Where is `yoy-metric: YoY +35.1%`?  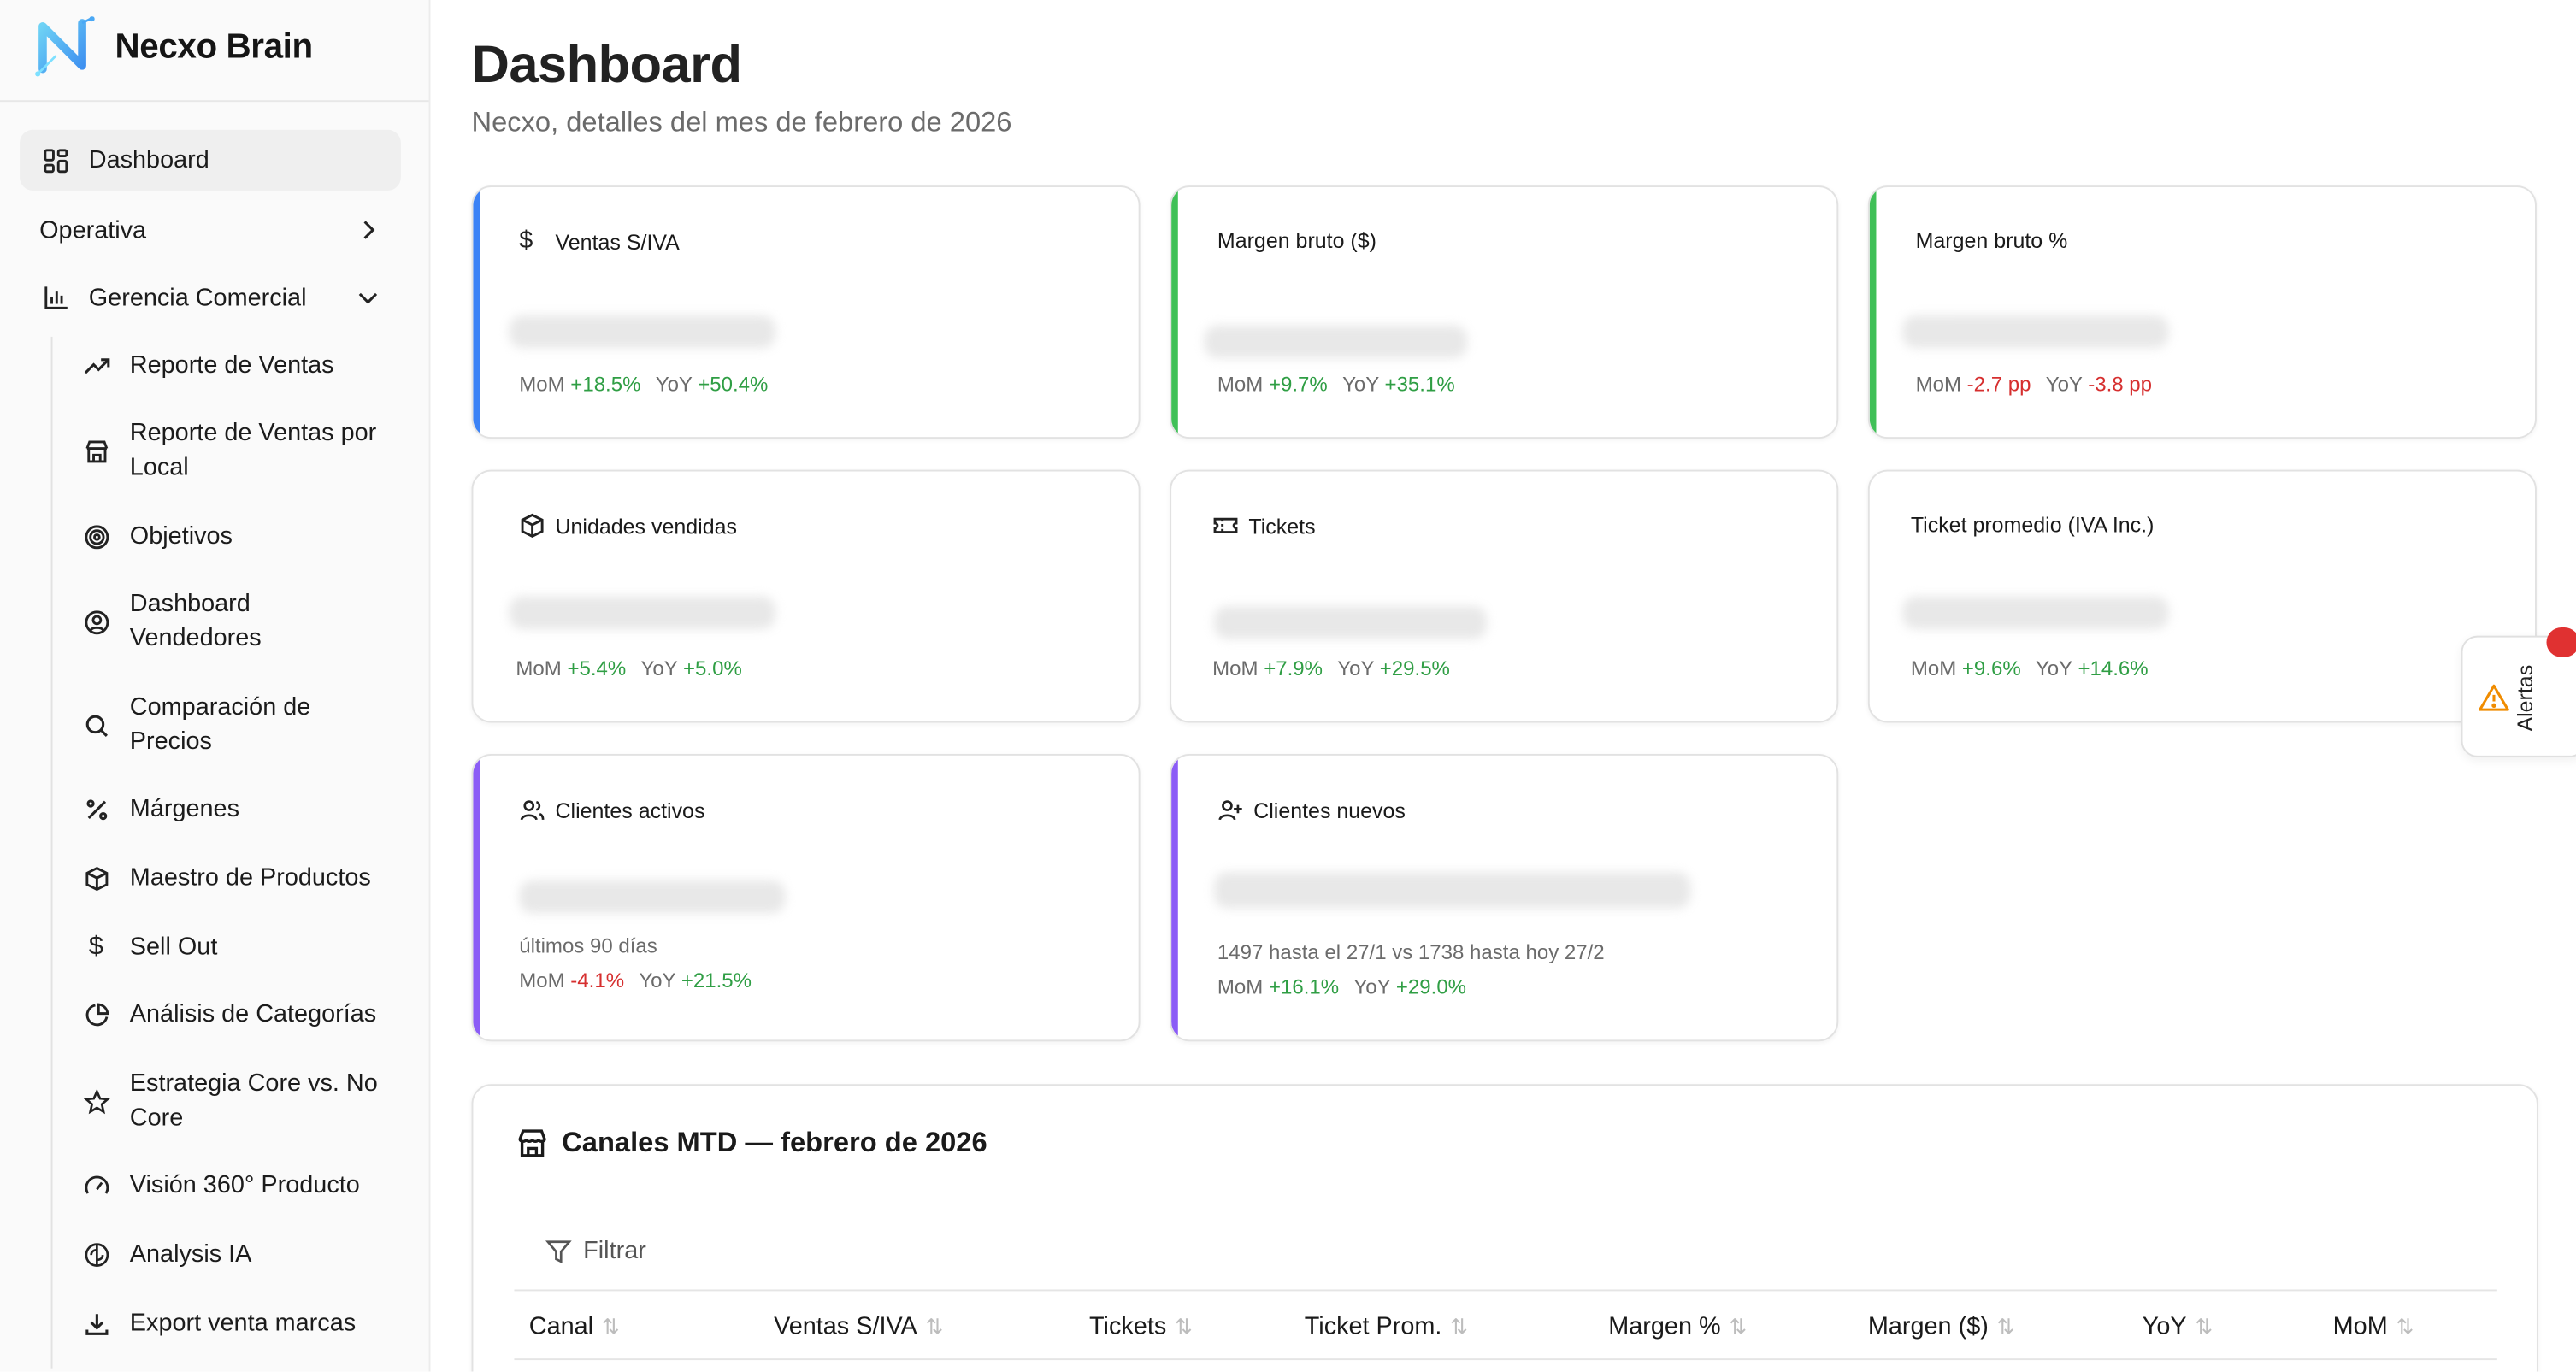
yoy-metric: YoY +35.1% is located at coordinates (1398, 385).